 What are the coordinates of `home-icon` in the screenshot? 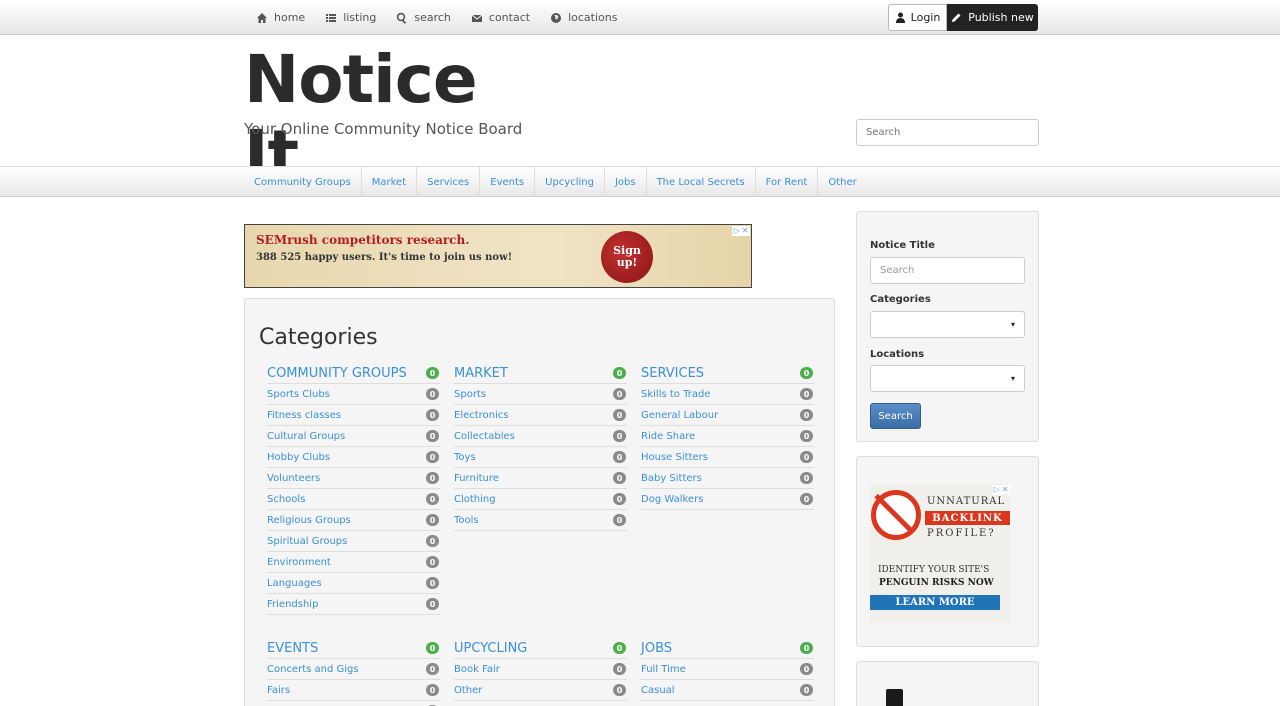 It's located at (262, 17).